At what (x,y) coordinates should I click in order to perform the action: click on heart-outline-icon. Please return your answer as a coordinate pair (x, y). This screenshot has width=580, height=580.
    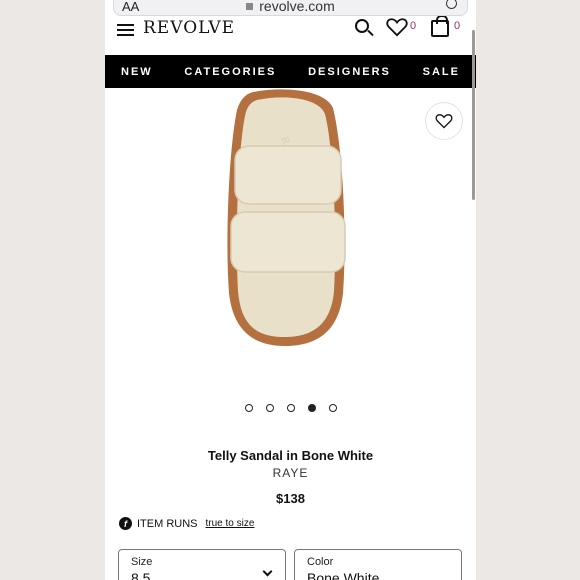
    Looking at the image, I should click on (444, 121).